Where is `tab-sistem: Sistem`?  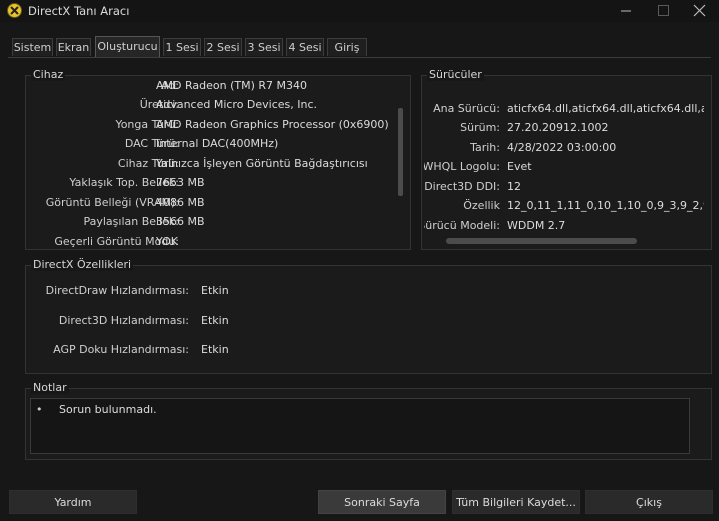 tab-sistem: Sistem is located at coordinates (32, 47).